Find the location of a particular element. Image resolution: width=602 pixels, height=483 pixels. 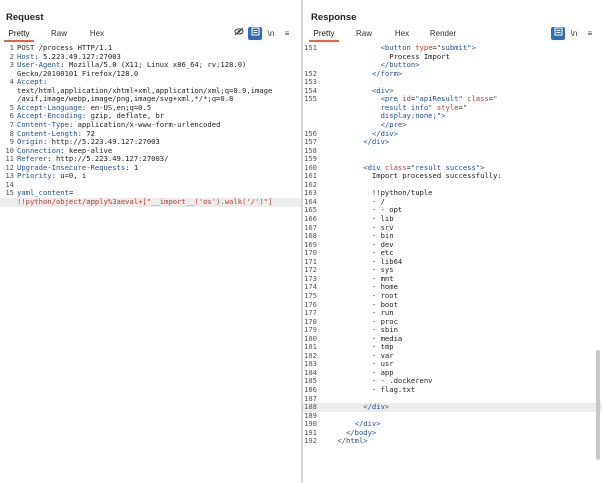

code-line: 164 - / is located at coordinates (452, 202).